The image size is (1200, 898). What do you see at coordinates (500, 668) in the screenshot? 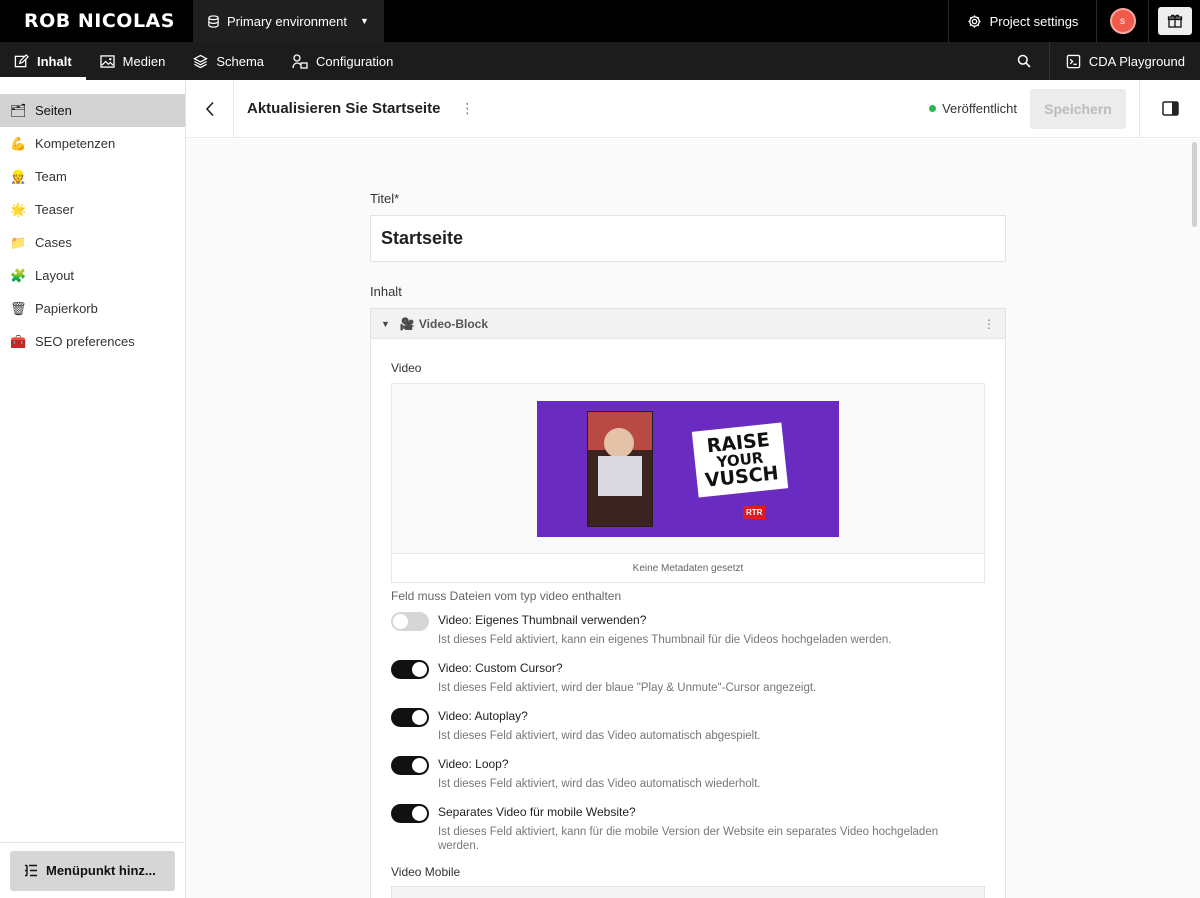
I see `toggle-label: Video: Custom Cursor?` at bounding box center [500, 668].